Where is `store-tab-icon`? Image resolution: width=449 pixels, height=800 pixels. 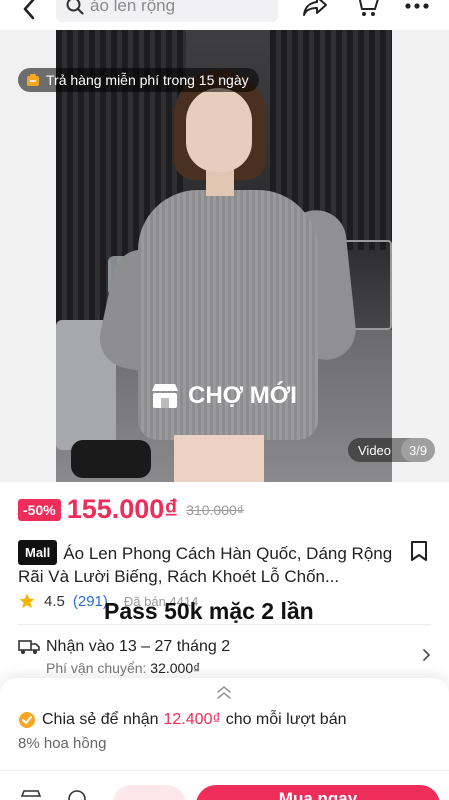
store-tab-icon is located at coordinates (31, 794).